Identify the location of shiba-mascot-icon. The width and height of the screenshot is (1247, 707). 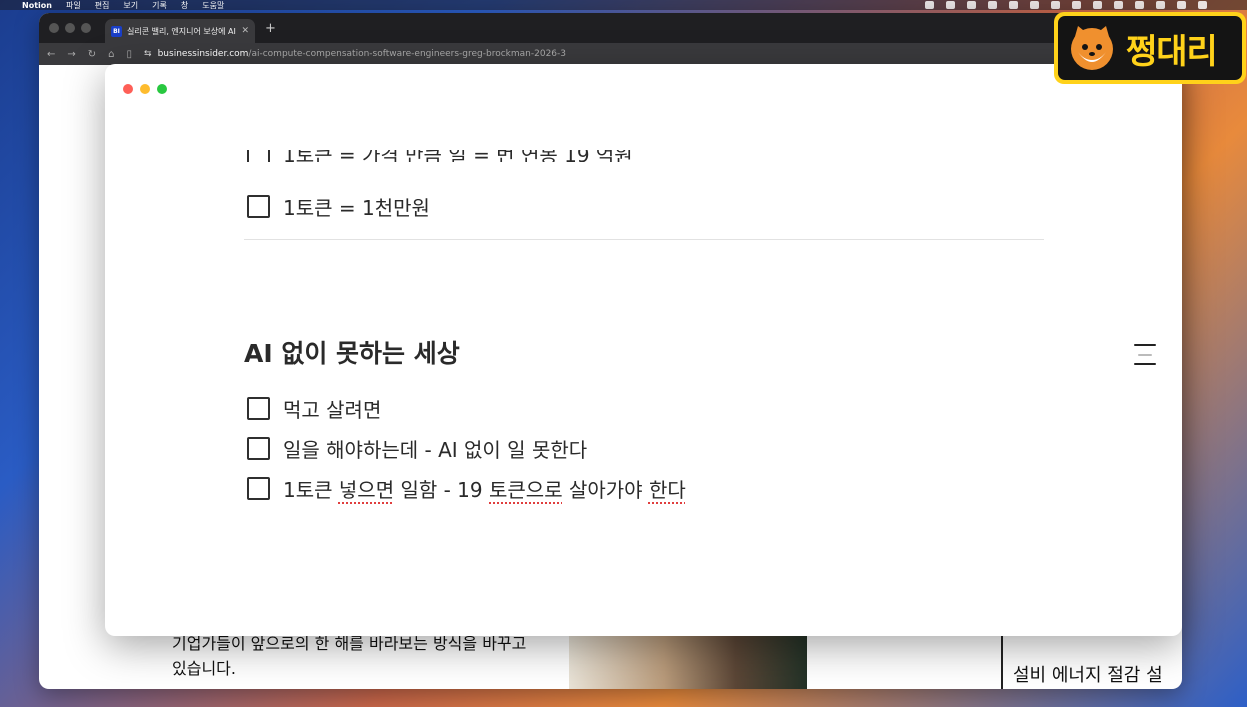
(1092, 48).